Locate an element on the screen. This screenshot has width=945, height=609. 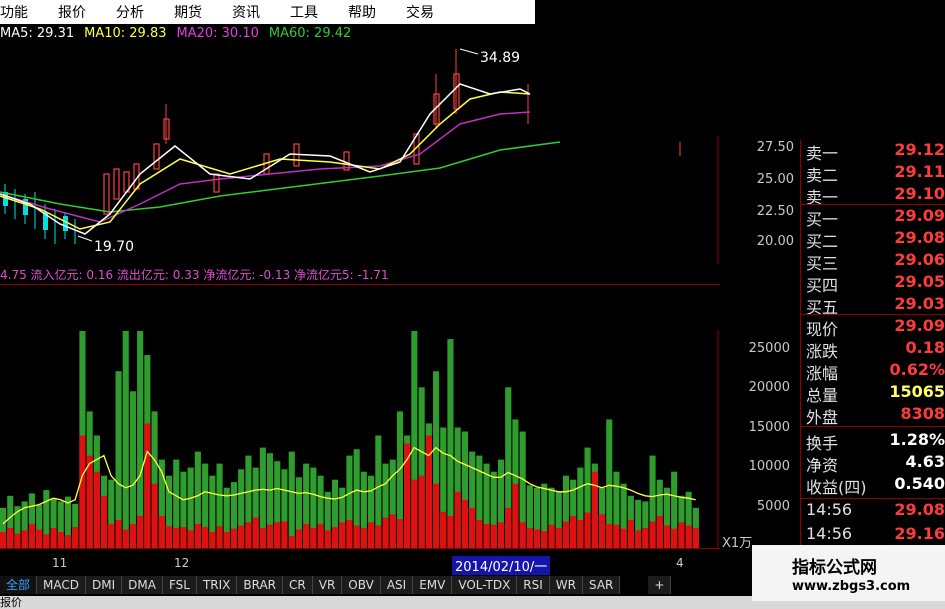
date-tick: 4 is located at coordinates (680, 563).